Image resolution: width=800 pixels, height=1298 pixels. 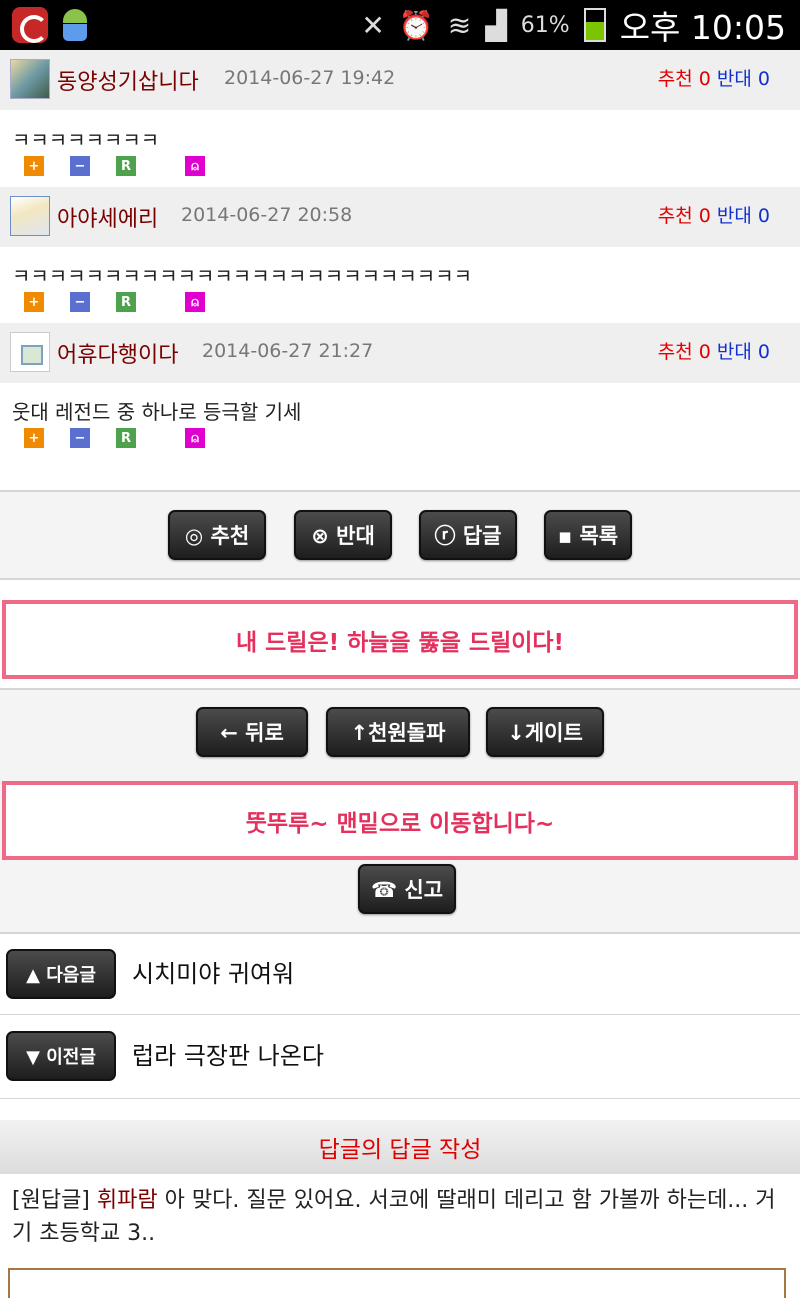 What do you see at coordinates (213, 971) in the screenshot?
I see `next-post-title: 시치미야 귀여워` at bounding box center [213, 971].